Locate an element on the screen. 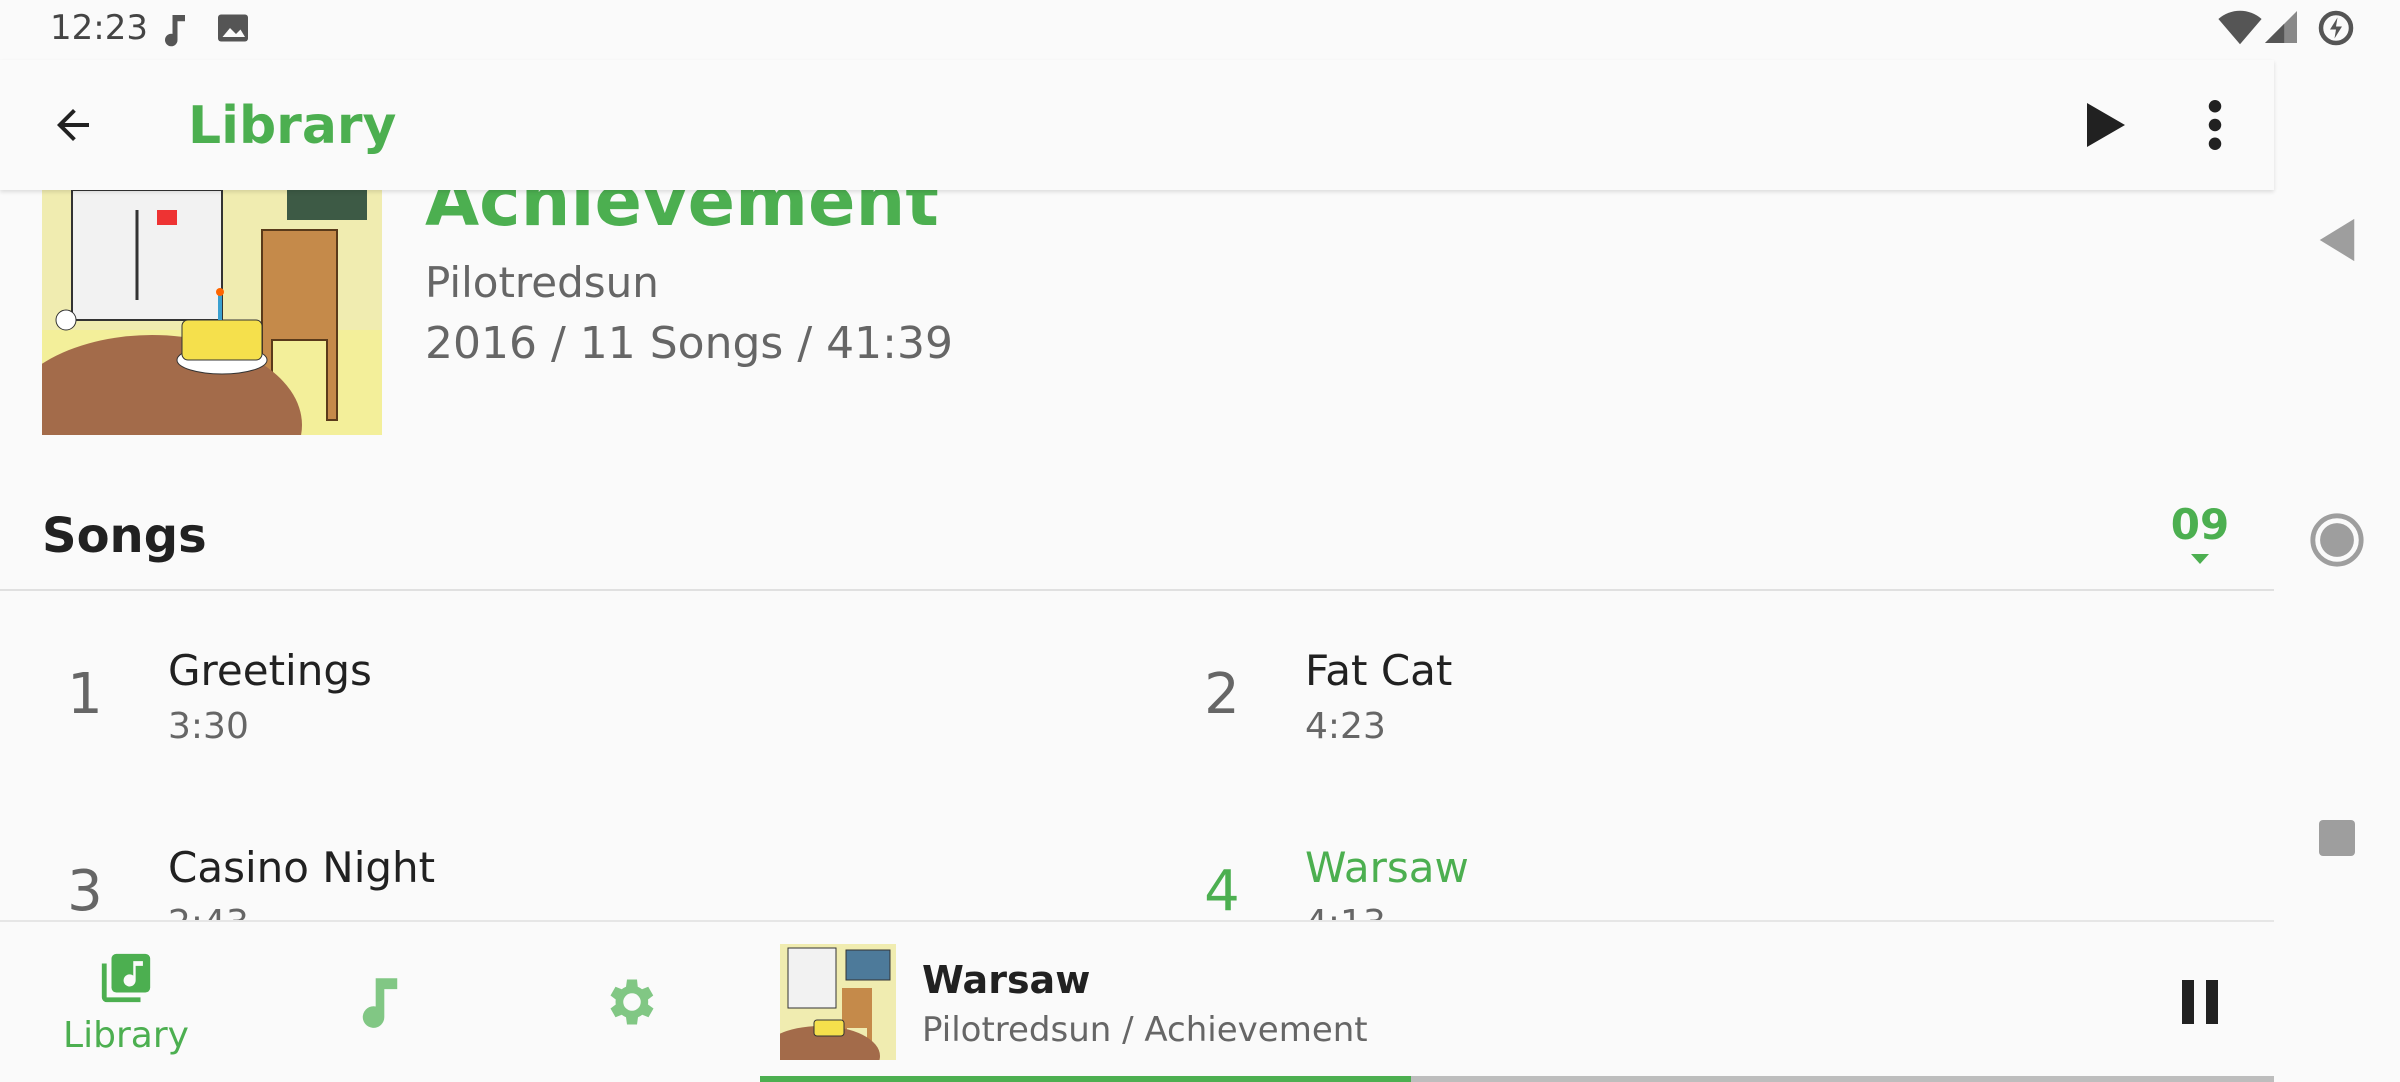 The height and width of the screenshot is (1082, 2400). nav-settings is located at coordinates (632, 1002).